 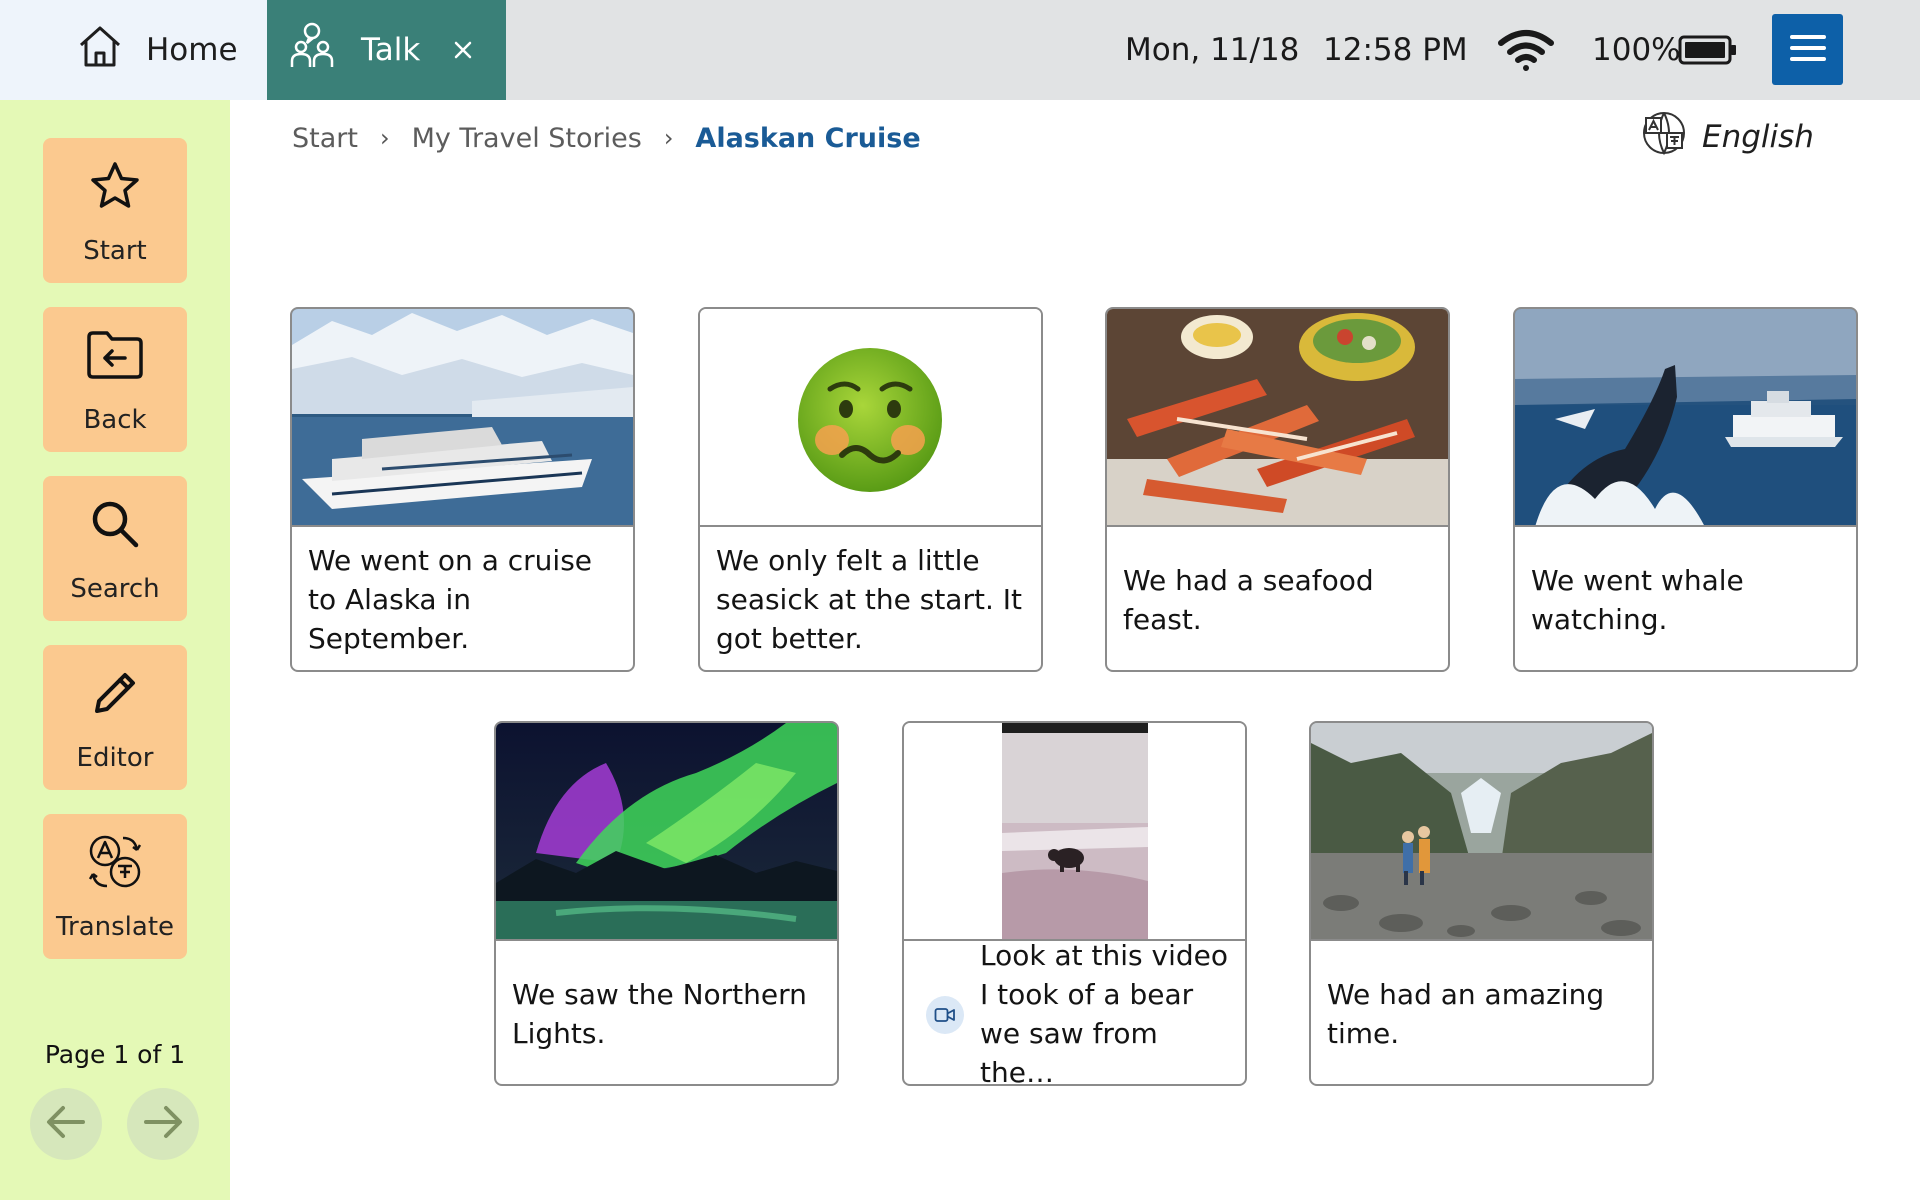 What do you see at coordinates (1466, 1013) in the screenshot?
I see `card-caption: We had an amazing time.` at bounding box center [1466, 1013].